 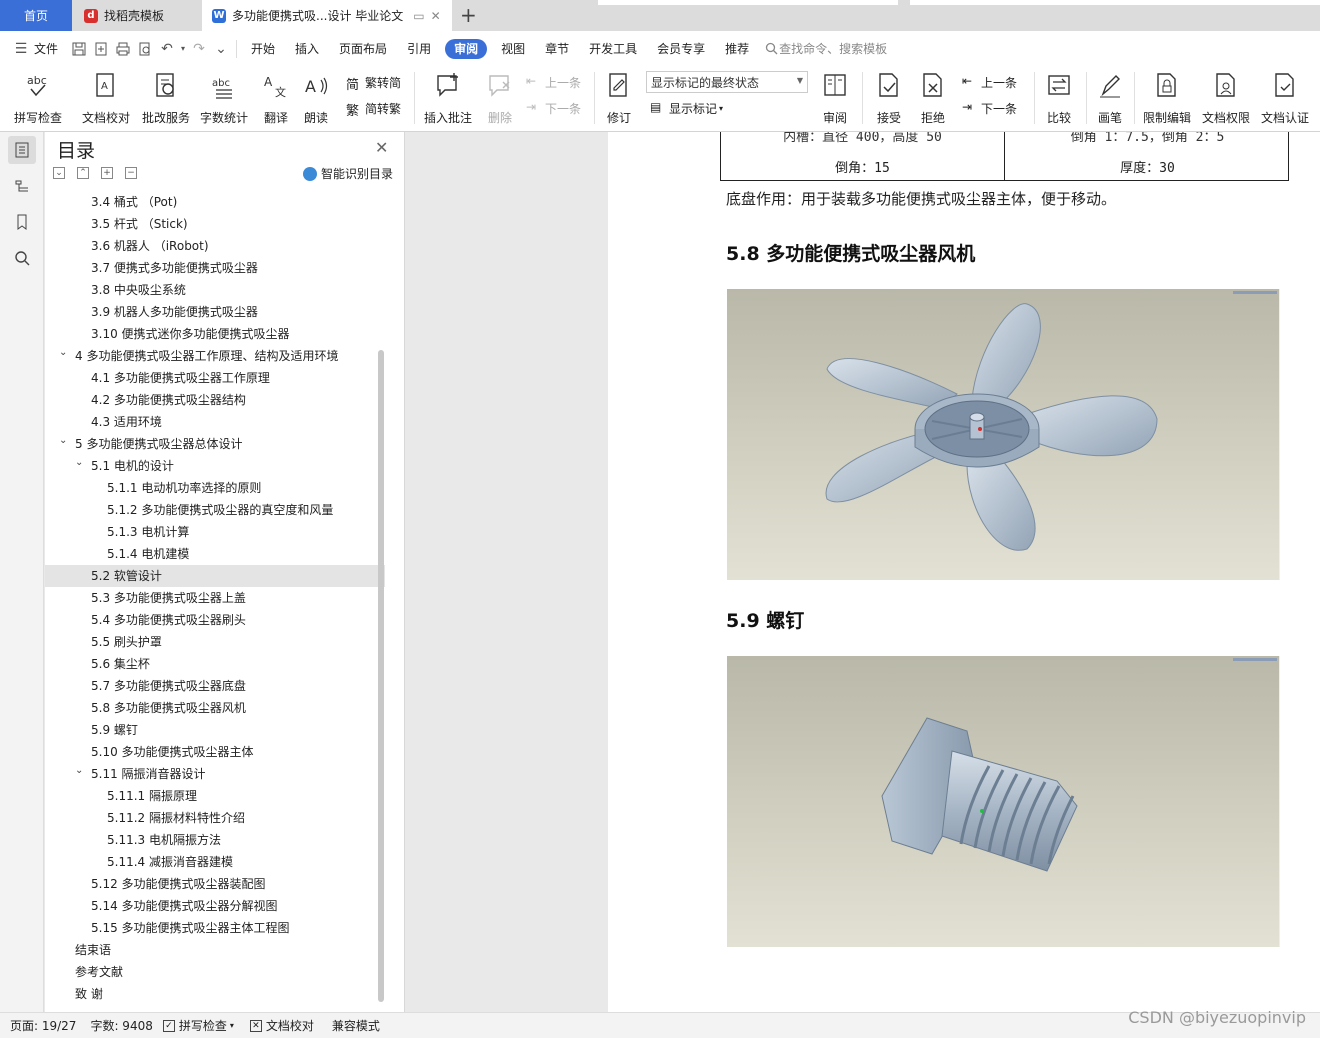 I want to click on save-icon, so click(x=79, y=49).